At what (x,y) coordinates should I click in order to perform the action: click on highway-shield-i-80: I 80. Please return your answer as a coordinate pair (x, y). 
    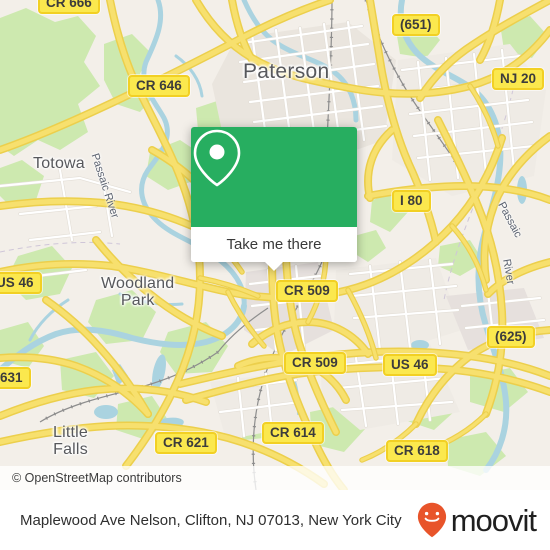
    Looking at the image, I should click on (411, 201).